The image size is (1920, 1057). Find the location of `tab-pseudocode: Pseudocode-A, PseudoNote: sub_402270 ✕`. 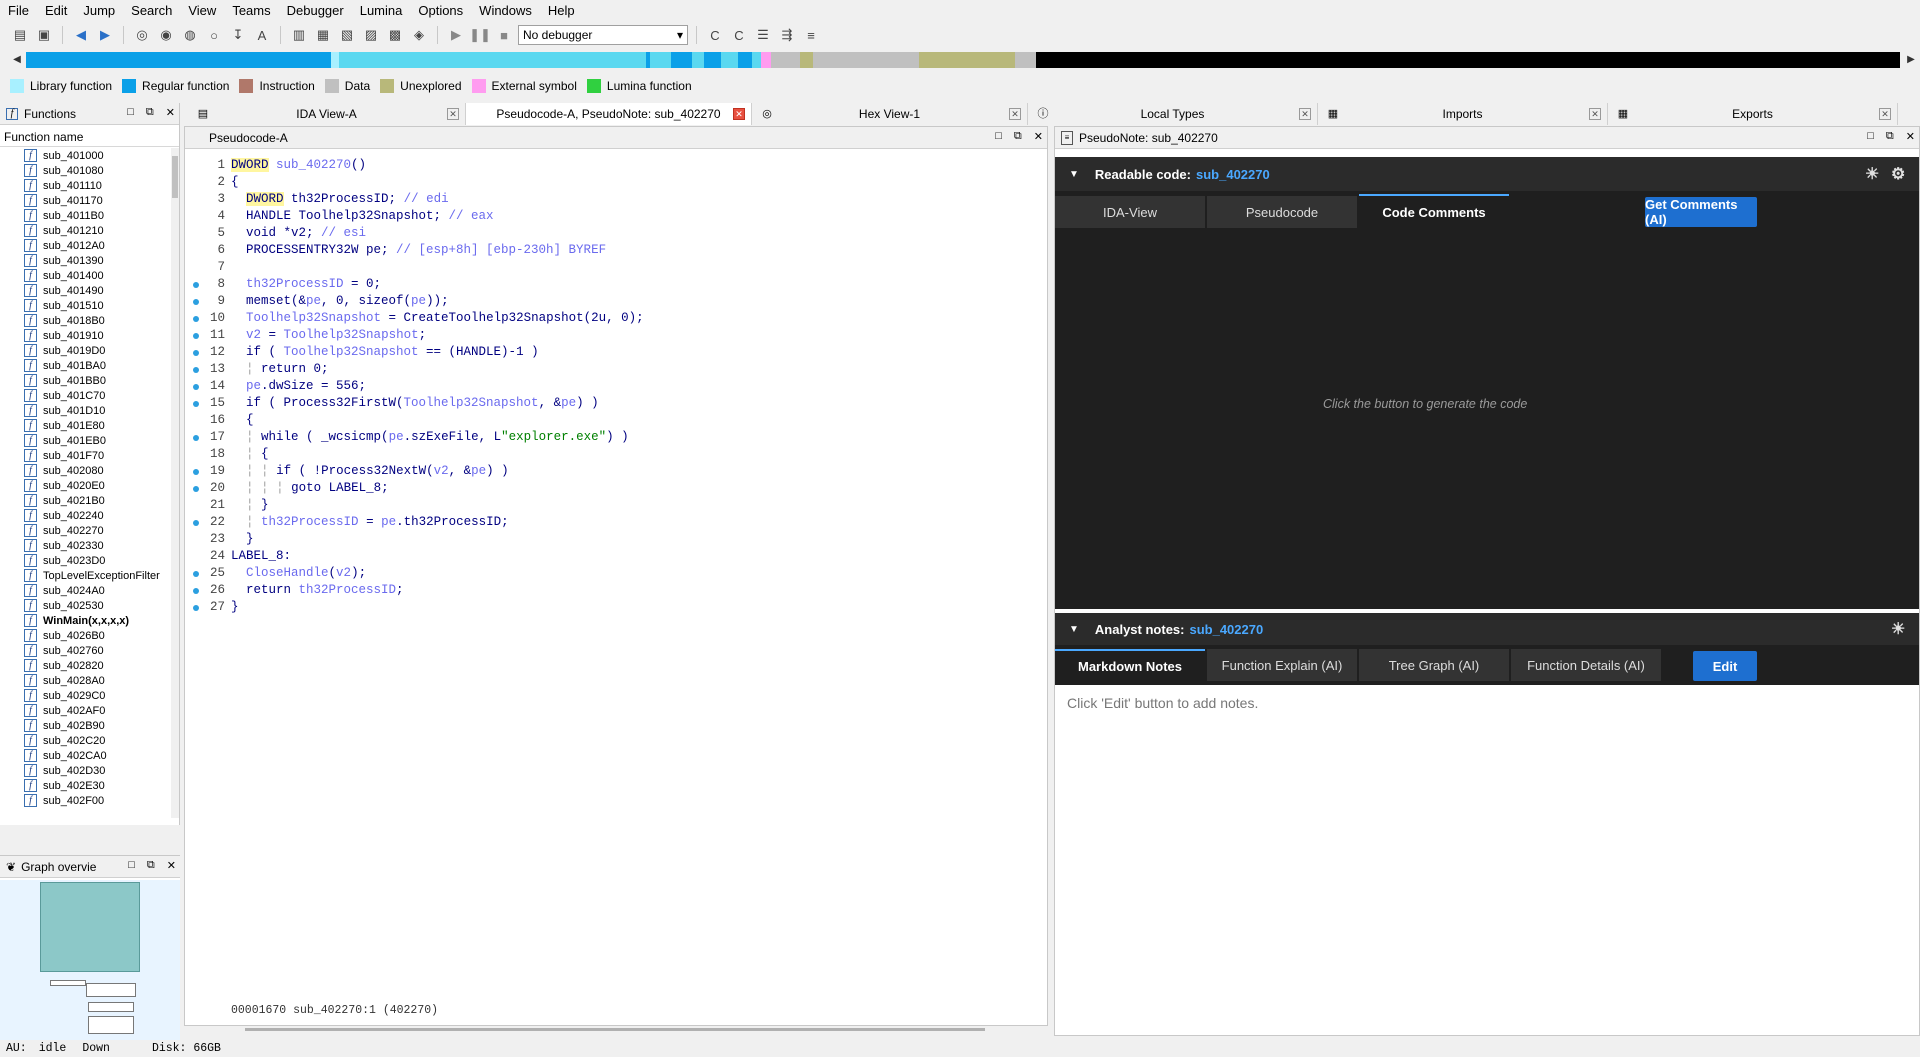

tab-pseudocode: Pseudocode-A, PseudoNote: sub_402270 ✕ is located at coordinates (609, 114).